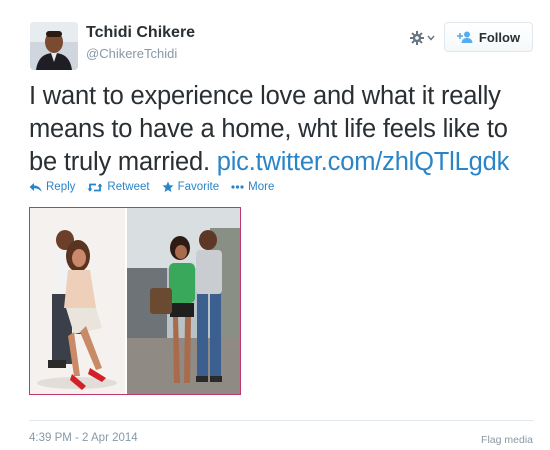  What do you see at coordinates (198, 187) in the screenshot?
I see `favorite-label: Favorite` at bounding box center [198, 187].